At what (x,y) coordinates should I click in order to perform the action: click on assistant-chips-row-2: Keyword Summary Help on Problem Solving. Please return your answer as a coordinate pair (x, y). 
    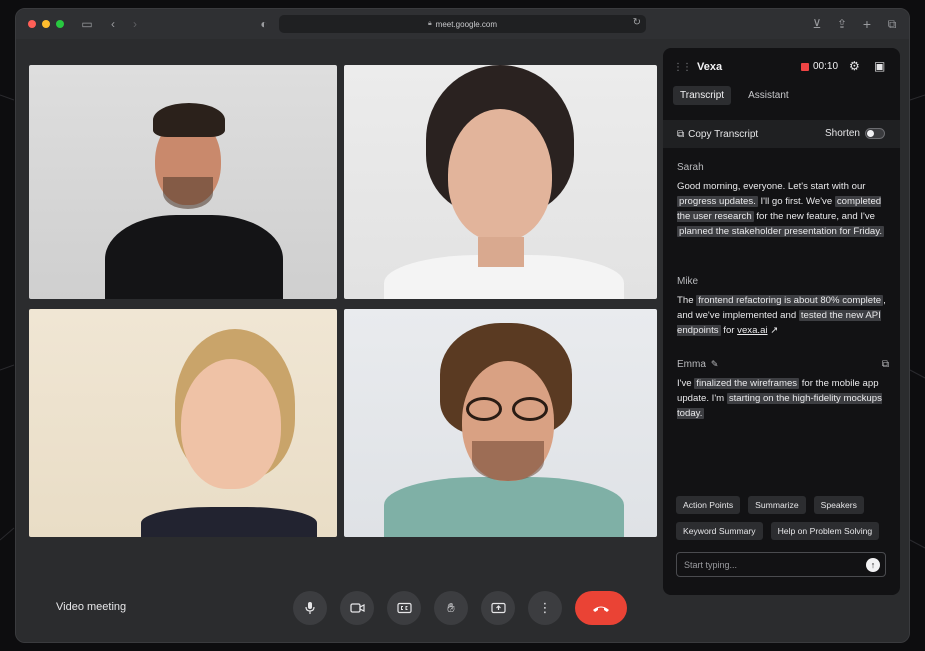
    Looking at the image, I should click on (786, 531).